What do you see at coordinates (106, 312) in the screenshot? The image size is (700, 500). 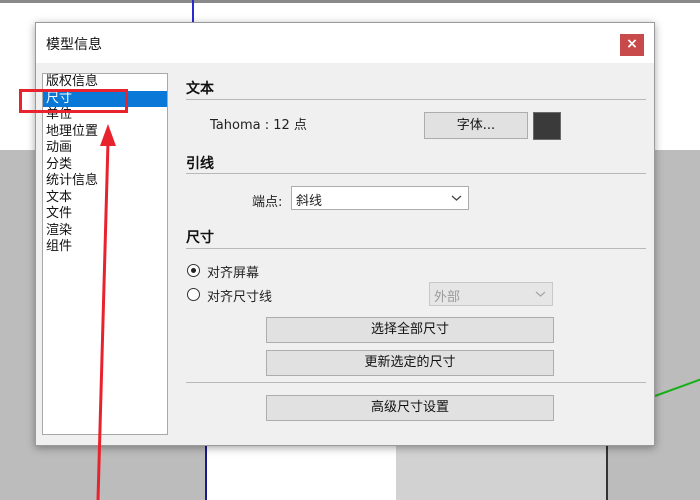 I see `annotation-arrow-icon` at bounding box center [106, 312].